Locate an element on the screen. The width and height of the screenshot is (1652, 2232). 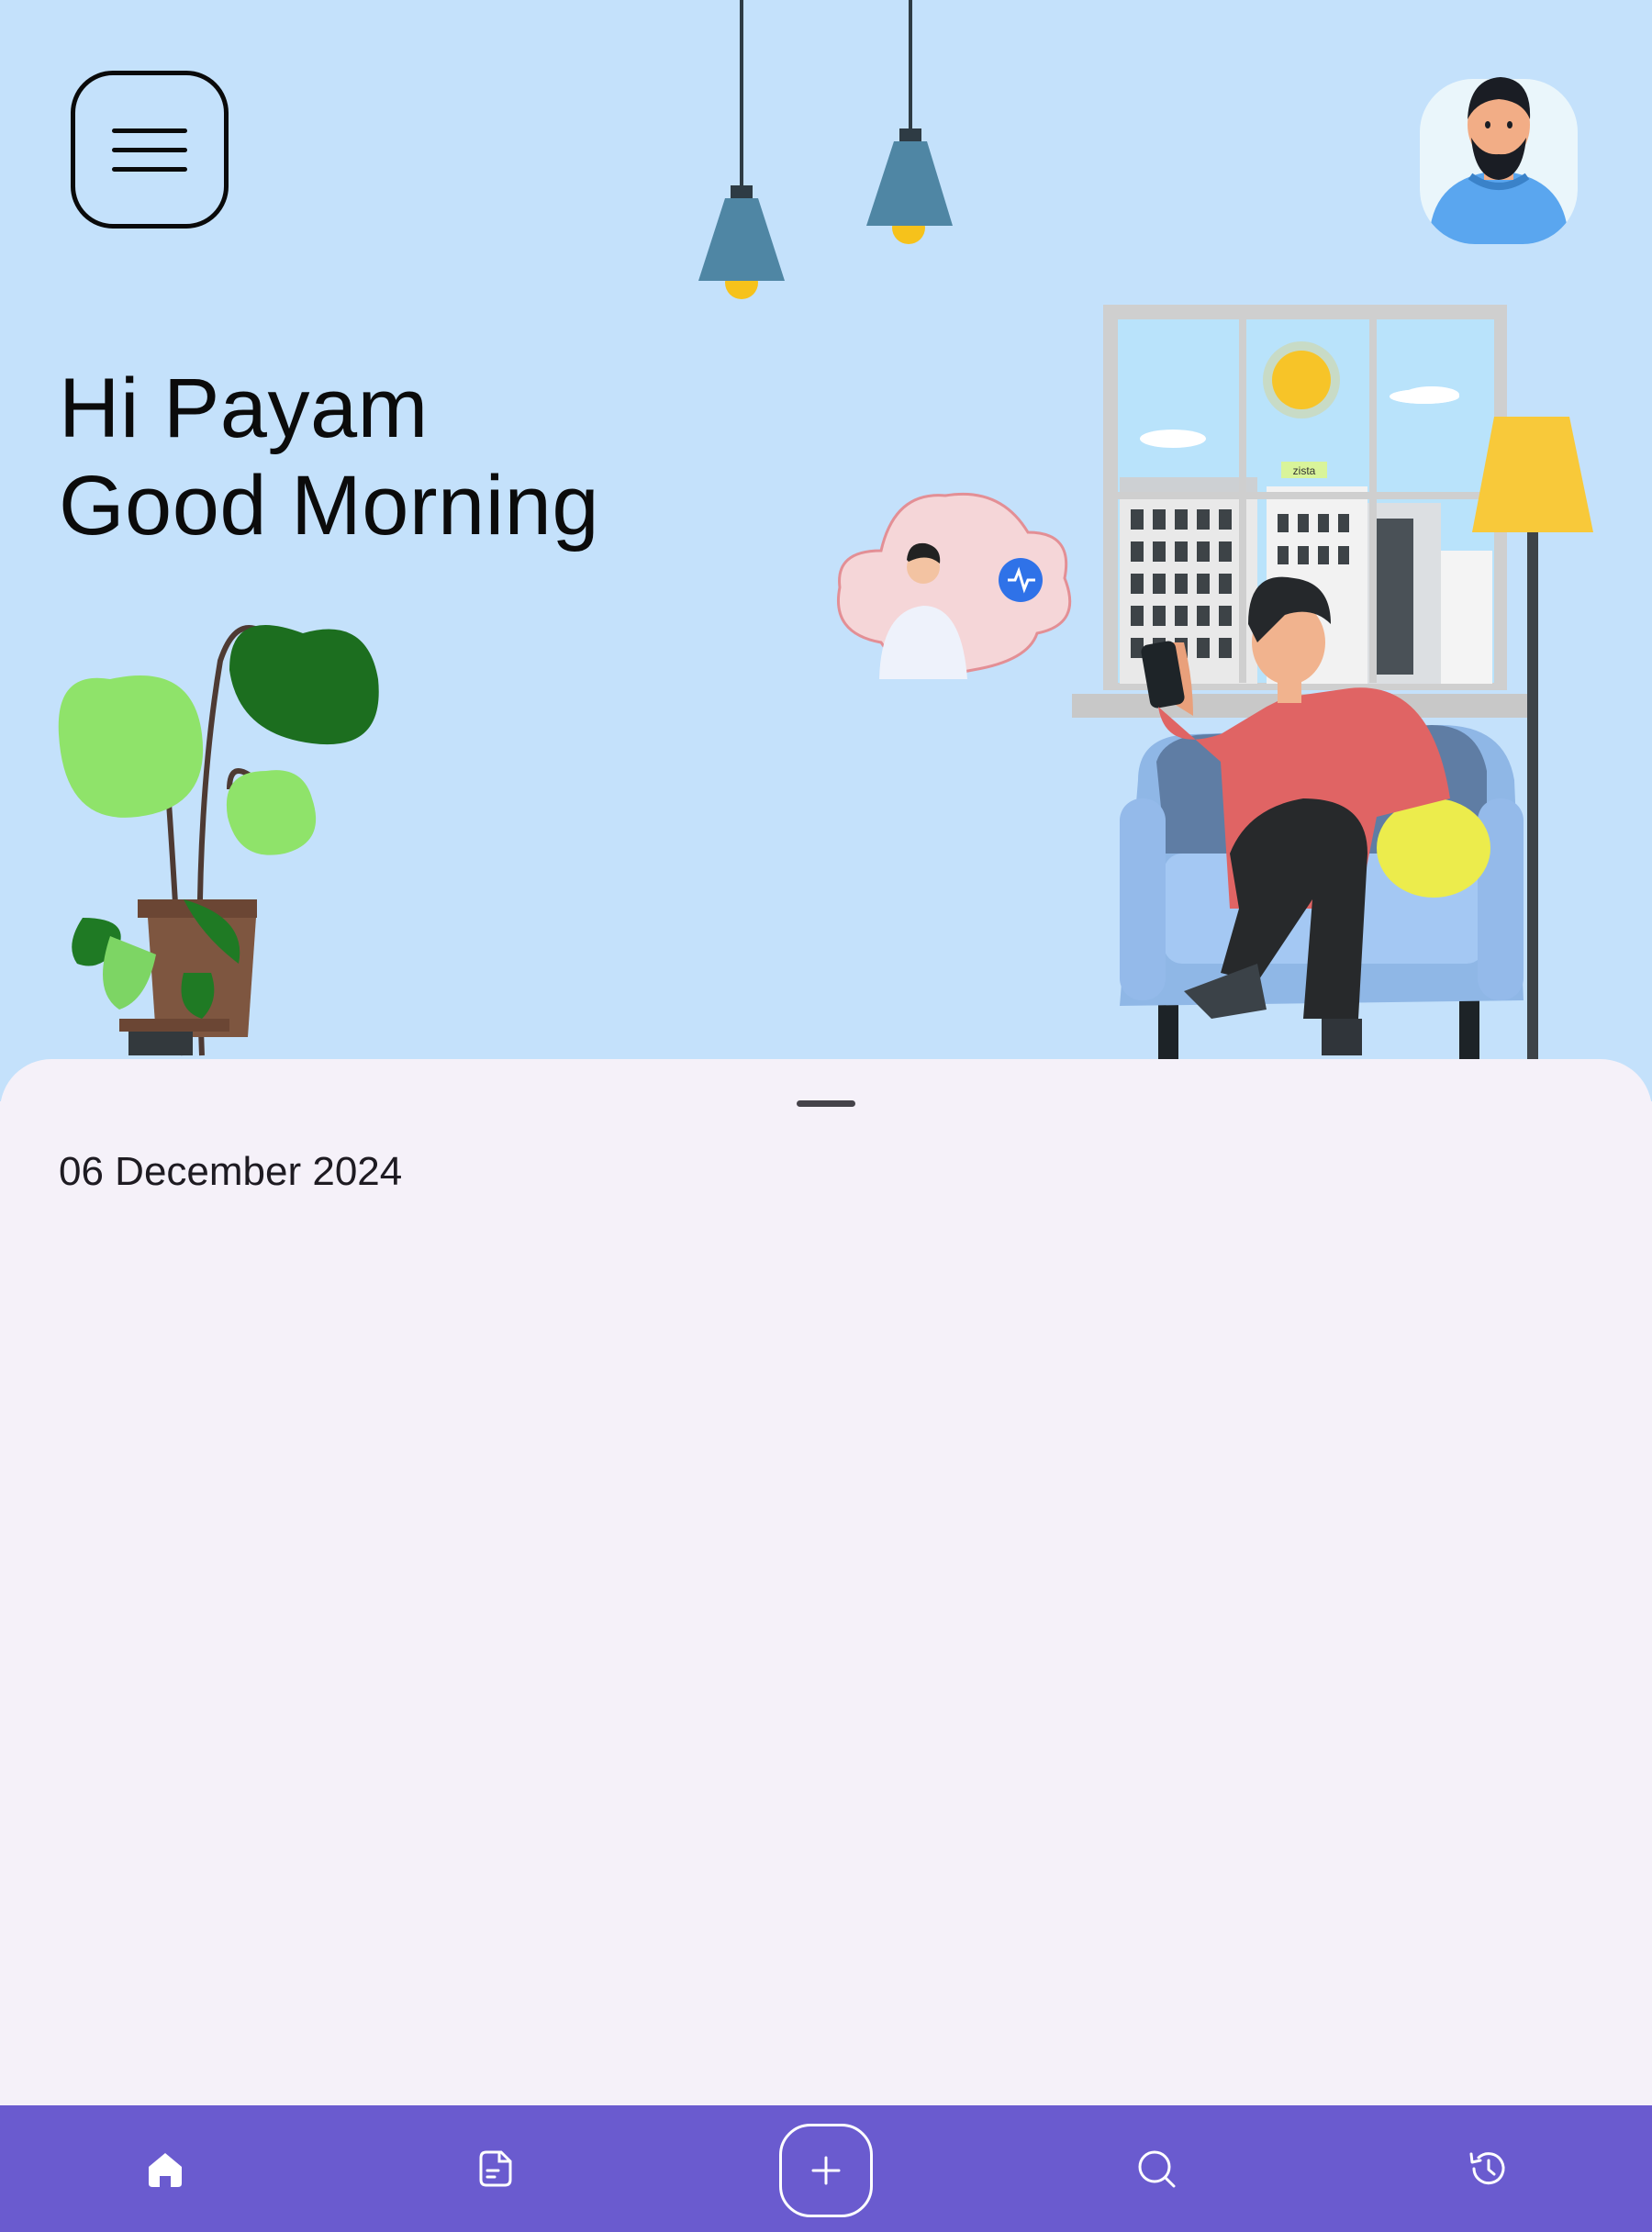
greeting-text: Hi Payam Good Morning is located at coordinates (329, 457).